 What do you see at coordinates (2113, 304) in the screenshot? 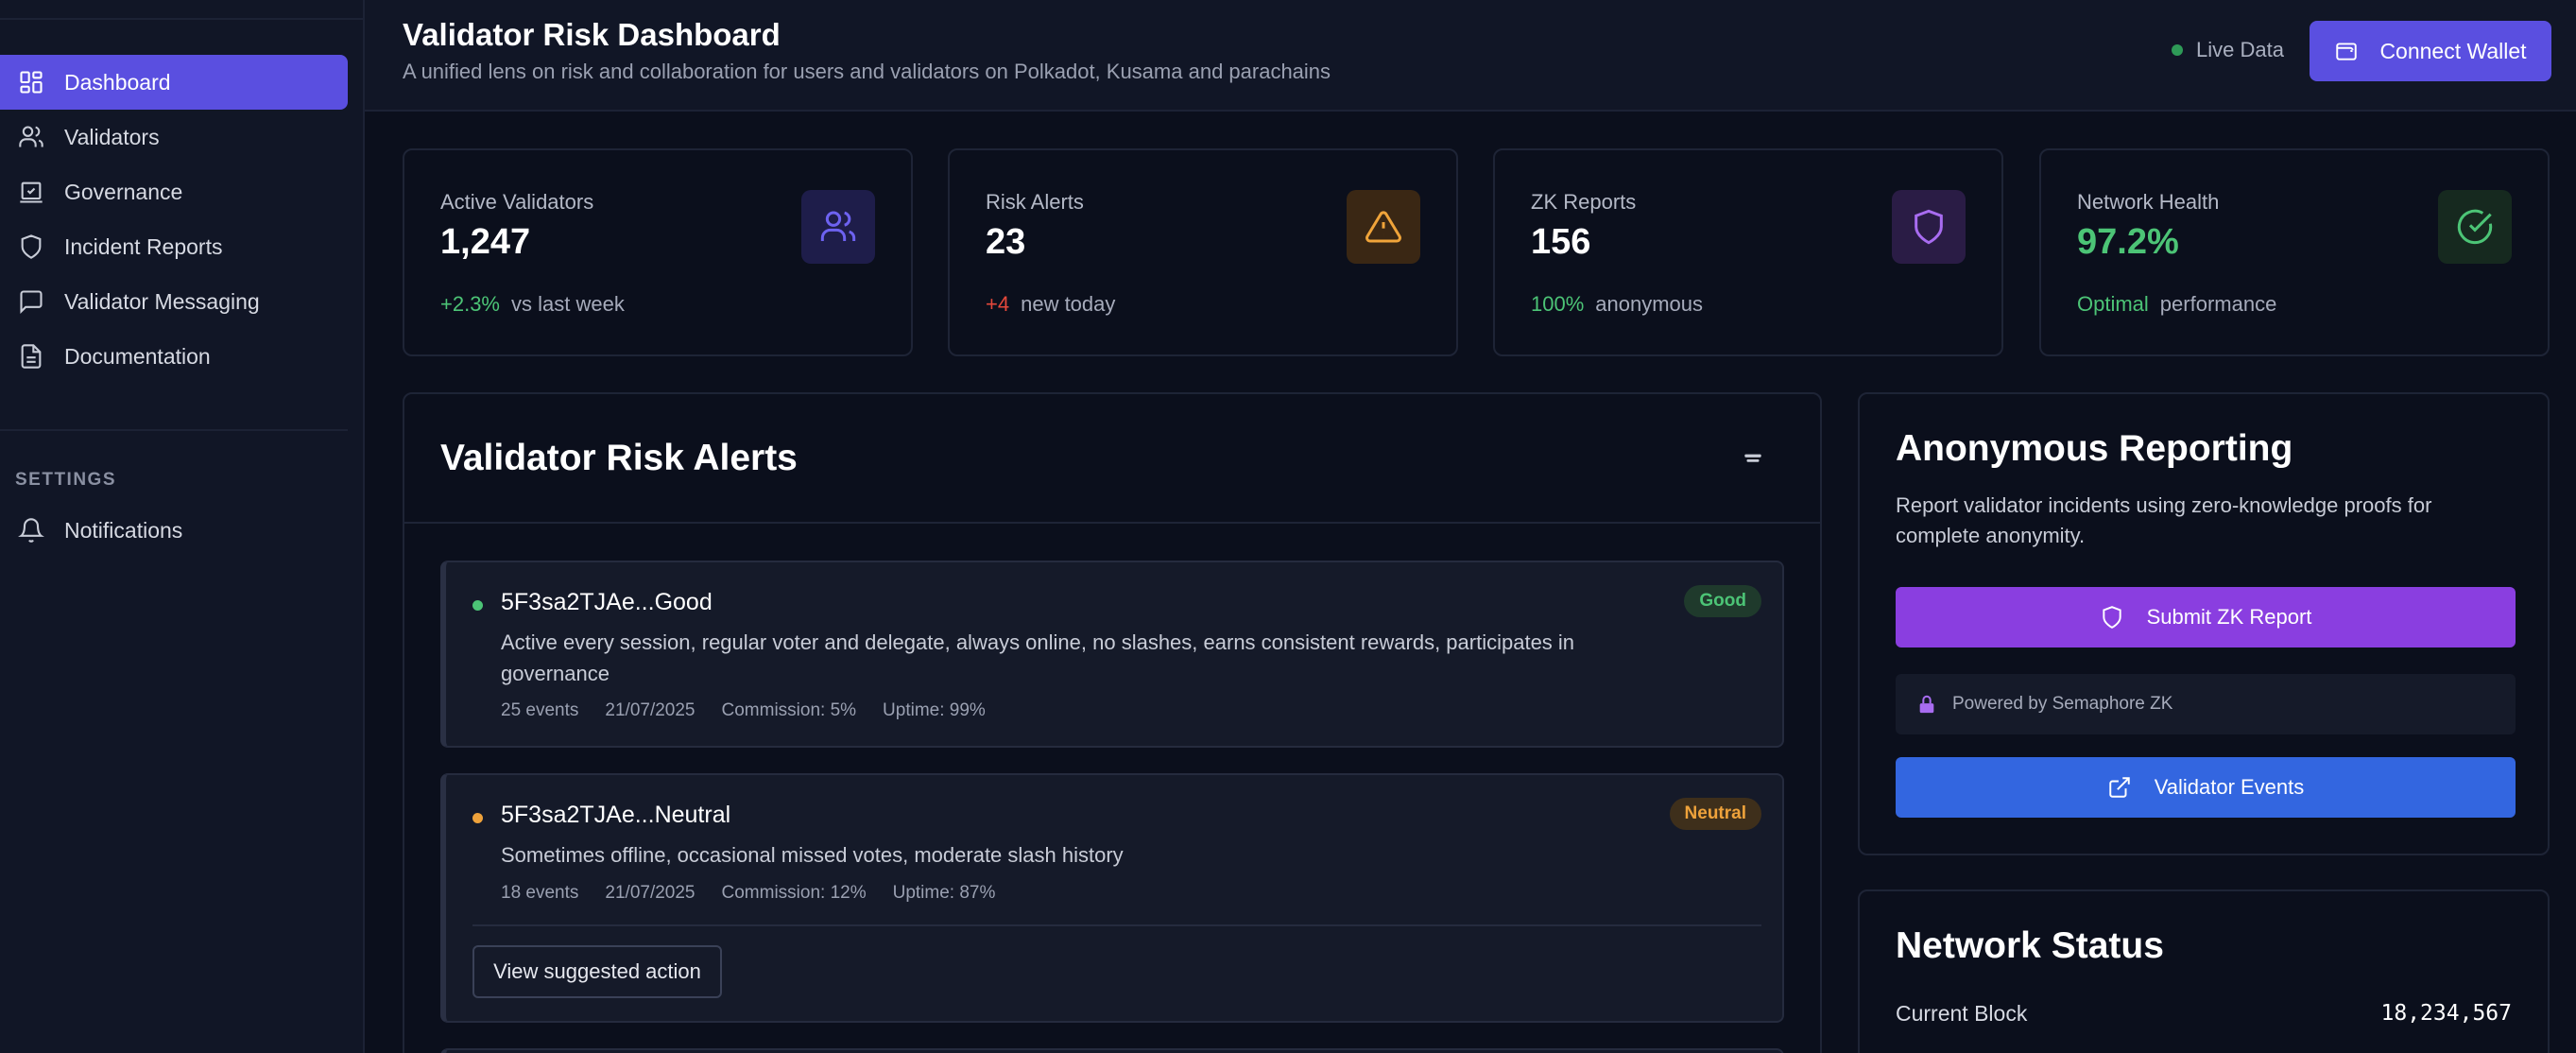
I see `stat-delta: Optimal` at bounding box center [2113, 304].